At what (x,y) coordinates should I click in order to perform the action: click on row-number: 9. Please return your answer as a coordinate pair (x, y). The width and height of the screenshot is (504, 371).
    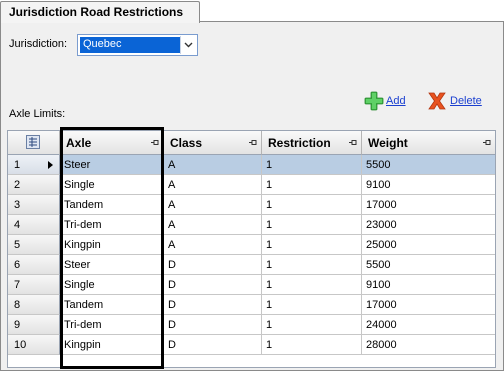
    Looking at the image, I should click on (17, 325).